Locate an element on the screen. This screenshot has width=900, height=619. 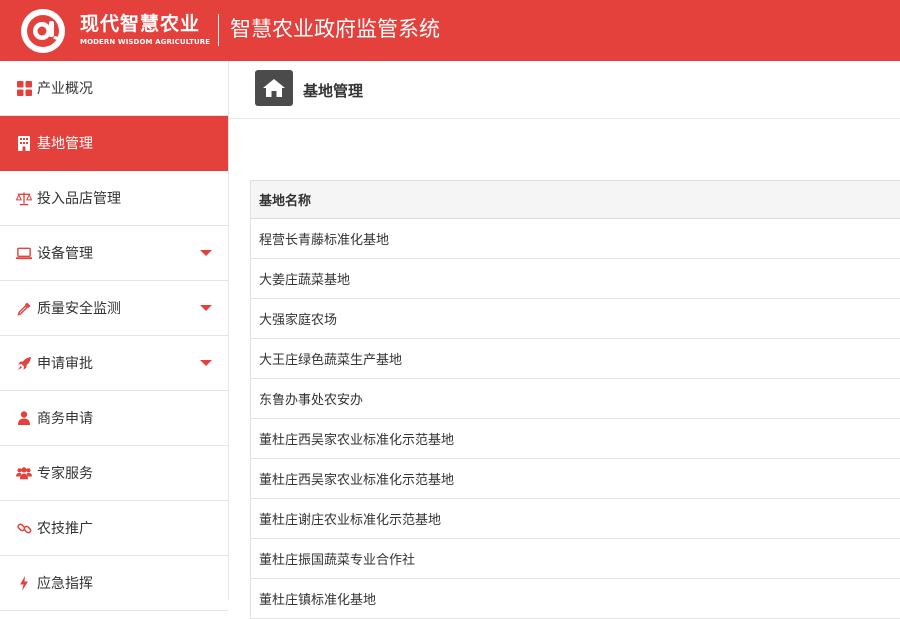
sidebar-item-expert-service: 专家服务 is located at coordinates (114, 473).